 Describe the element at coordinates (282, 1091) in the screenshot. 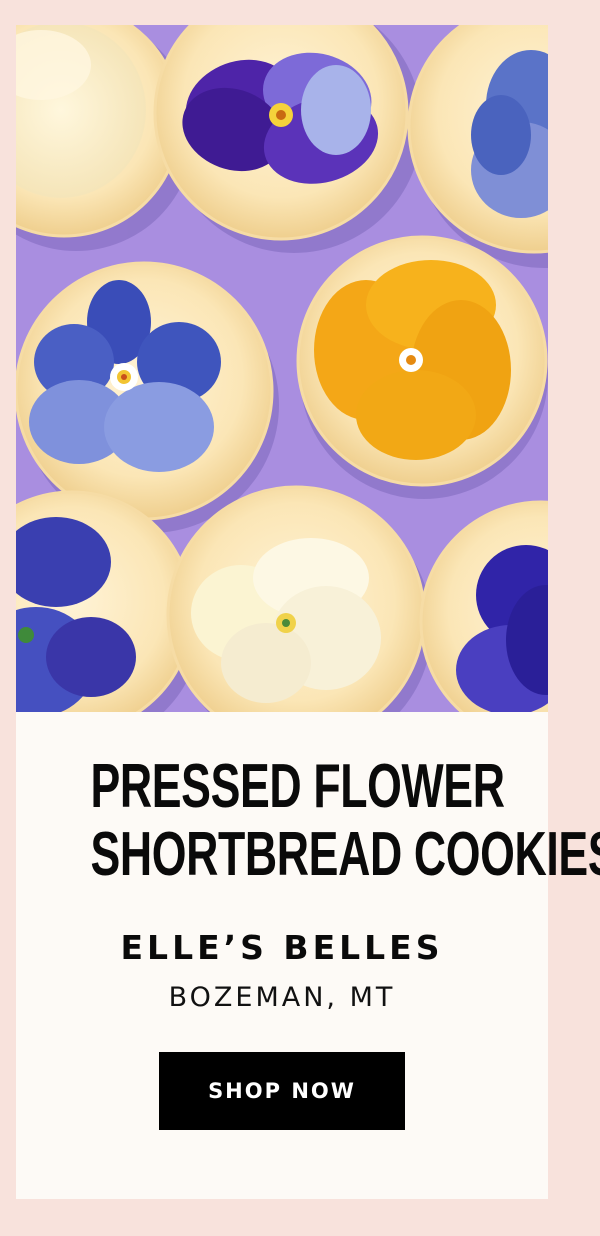

I see `shop-now-button: SHOP NOW` at that location.